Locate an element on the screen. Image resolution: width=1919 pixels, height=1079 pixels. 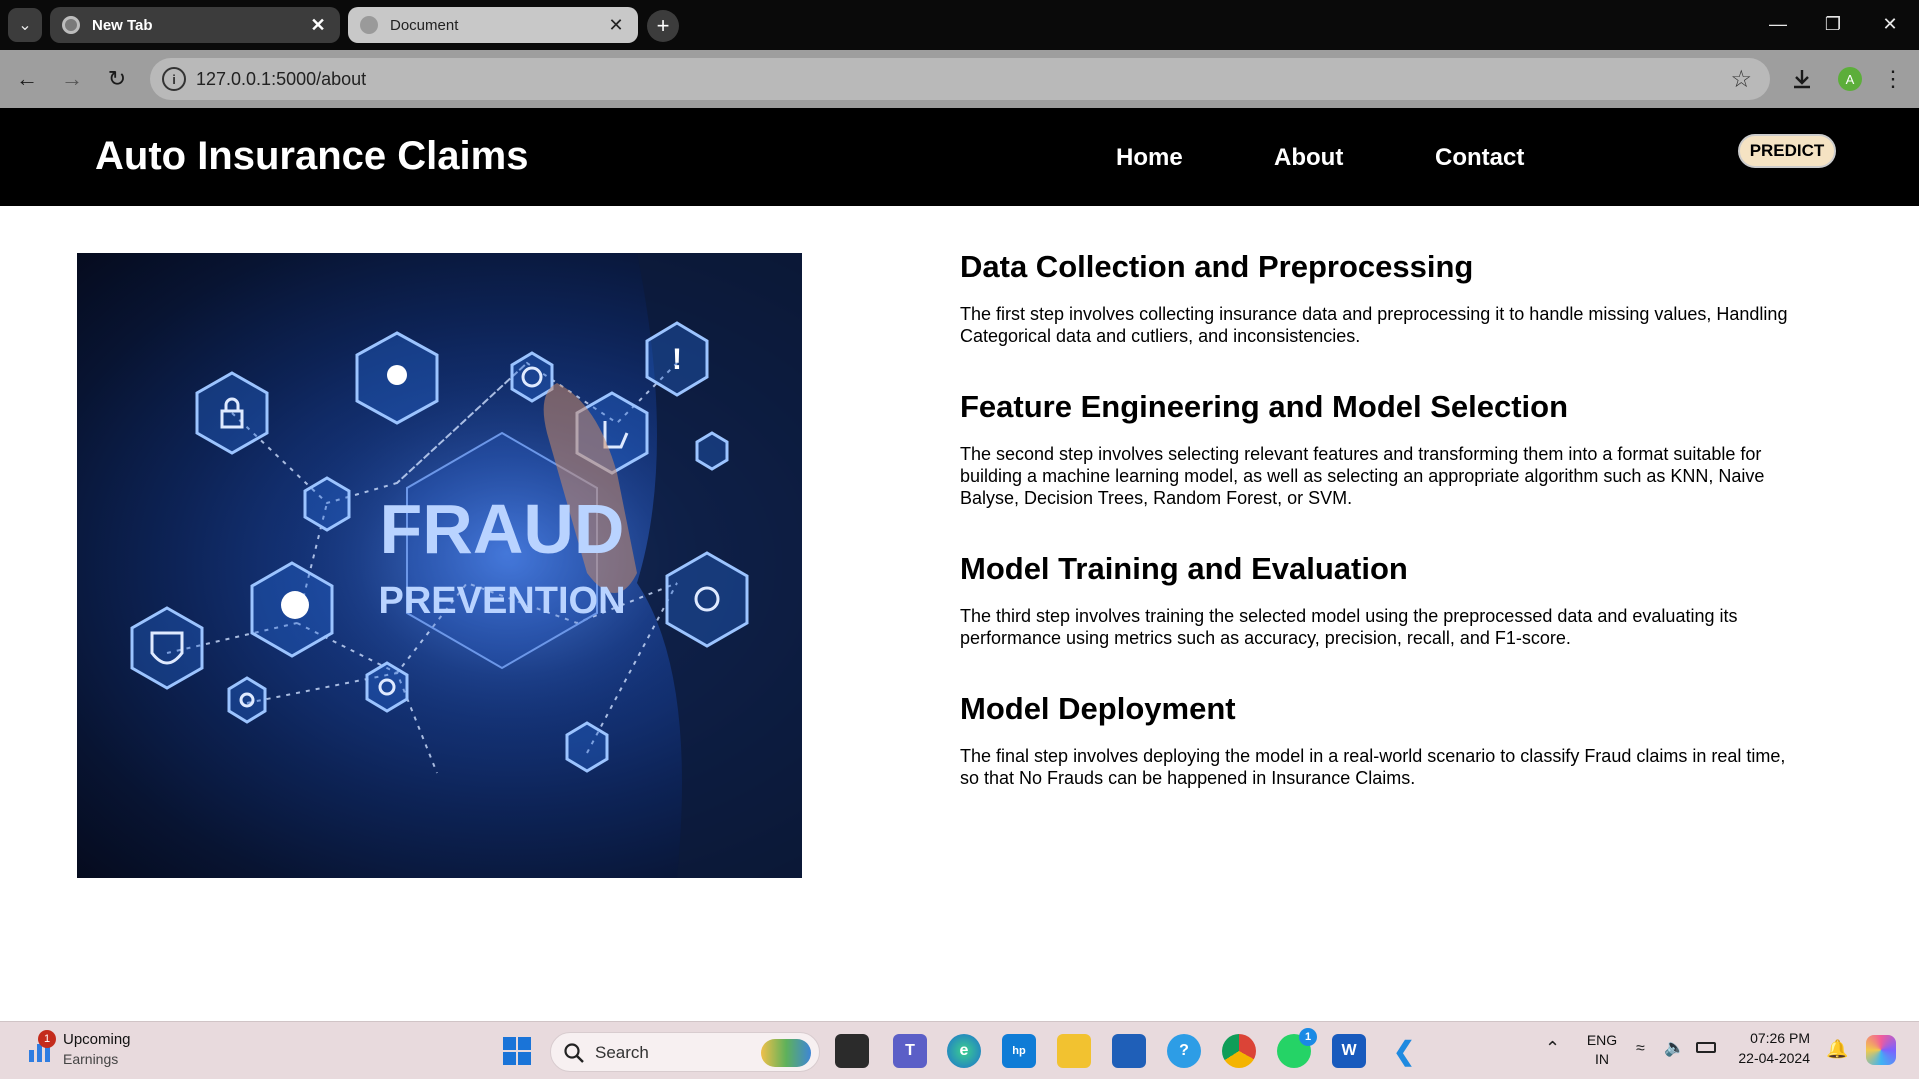
back-button: ← is located at coordinates (27, 79).